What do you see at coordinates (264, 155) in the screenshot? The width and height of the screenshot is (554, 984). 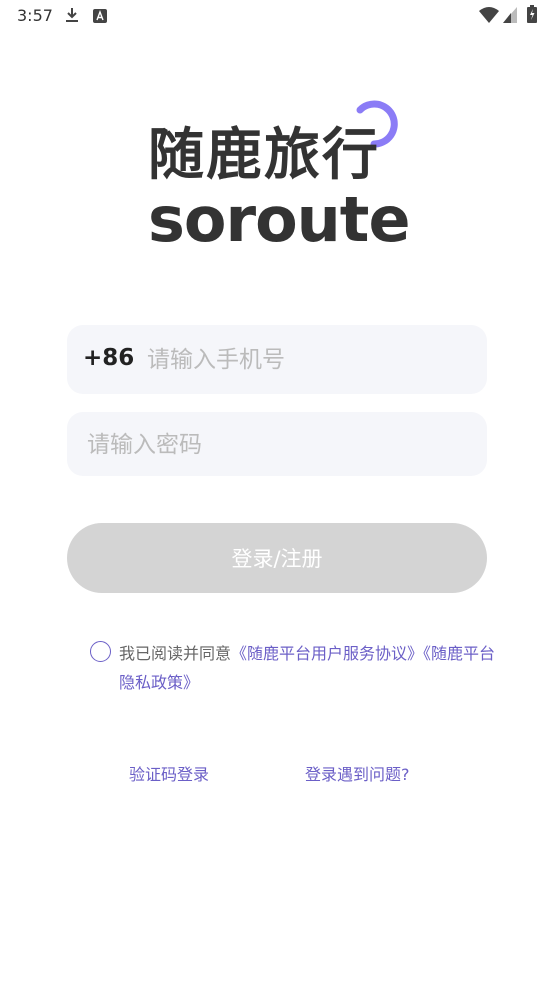 I see `logo-chinese-name: 随鹿旅行` at bounding box center [264, 155].